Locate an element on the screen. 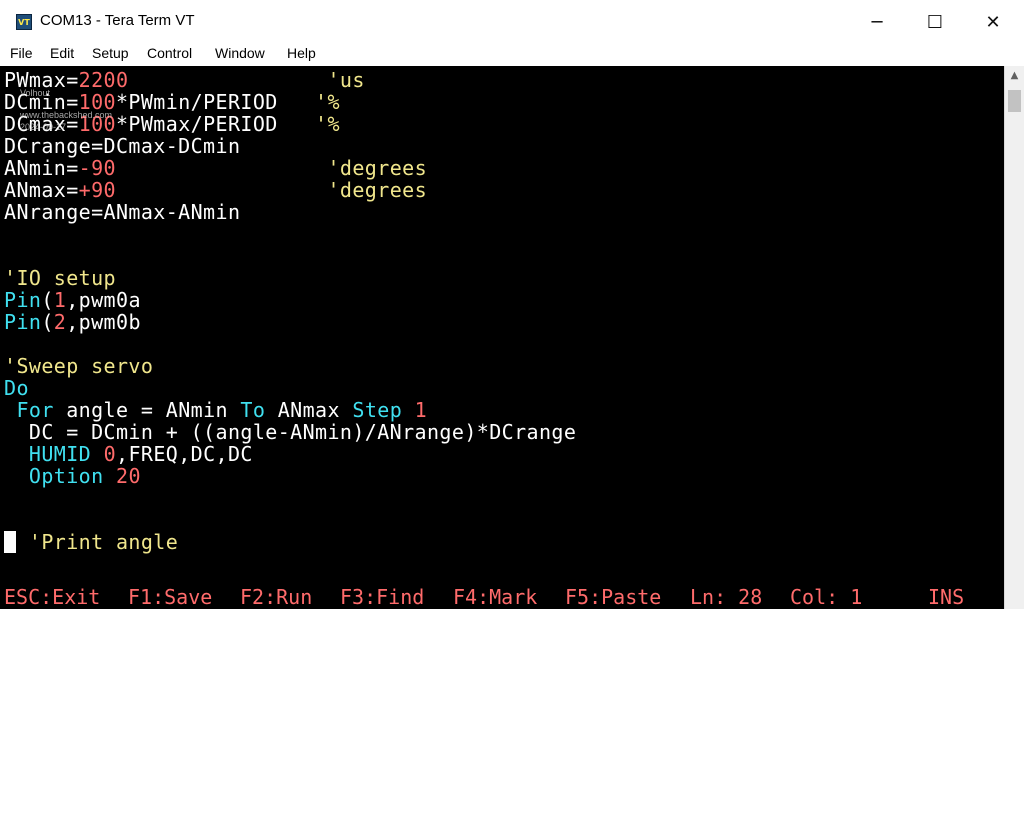  code-token: +90 is located at coordinates (97, 190).